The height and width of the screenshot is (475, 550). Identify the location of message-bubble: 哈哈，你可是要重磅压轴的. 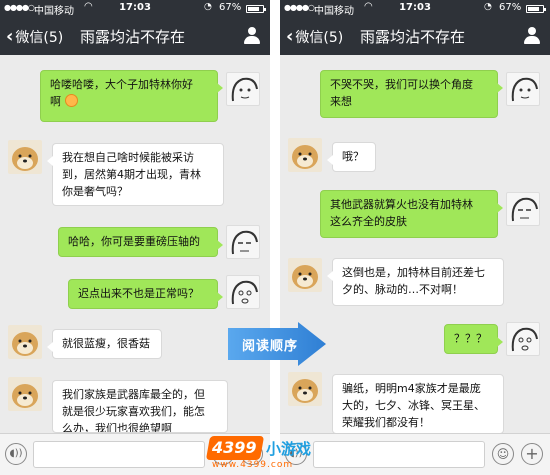
(140, 242).